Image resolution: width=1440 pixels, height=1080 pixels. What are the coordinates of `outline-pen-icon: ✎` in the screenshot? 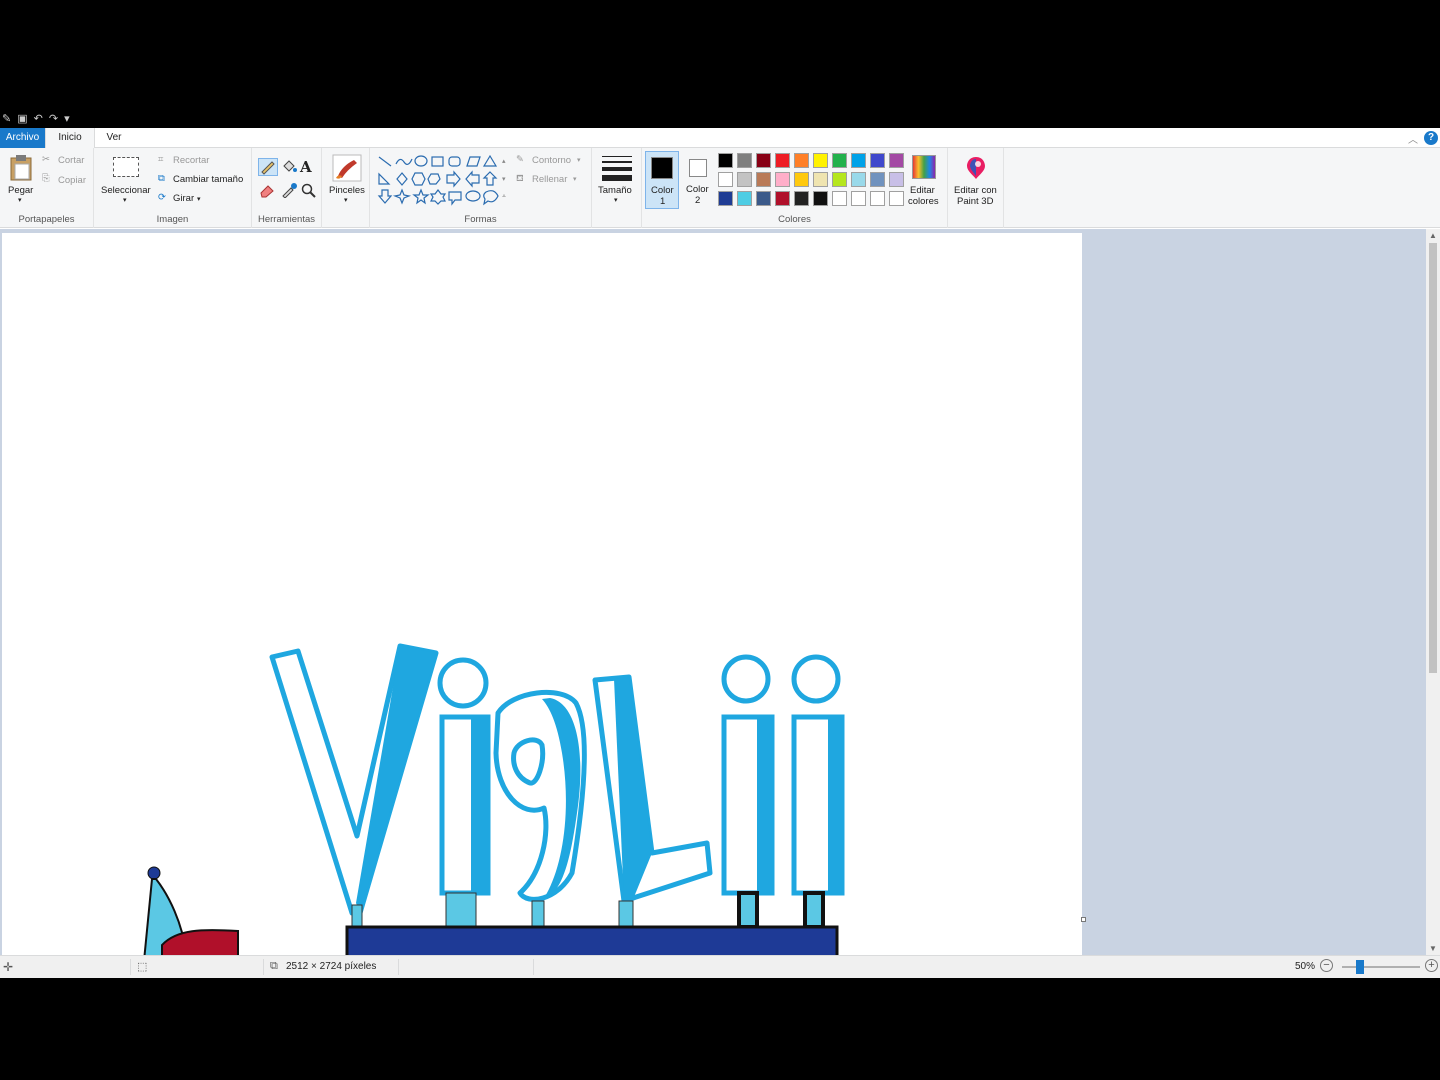 It's located at (520, 159).